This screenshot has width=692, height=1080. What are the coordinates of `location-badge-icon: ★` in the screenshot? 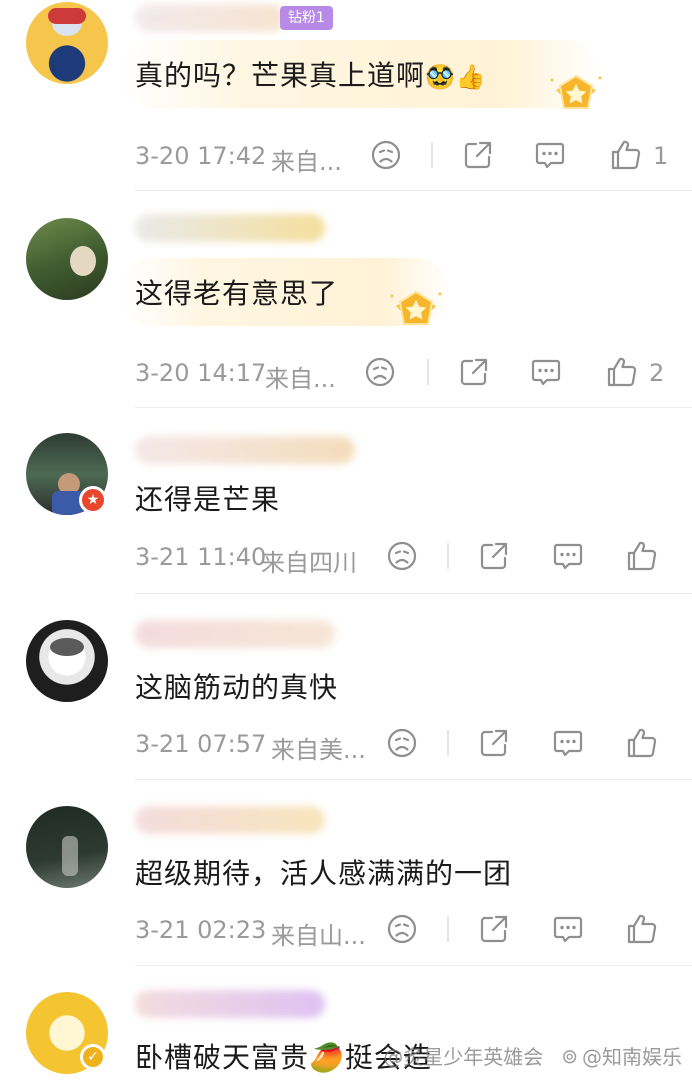 It's located at (93, 500).